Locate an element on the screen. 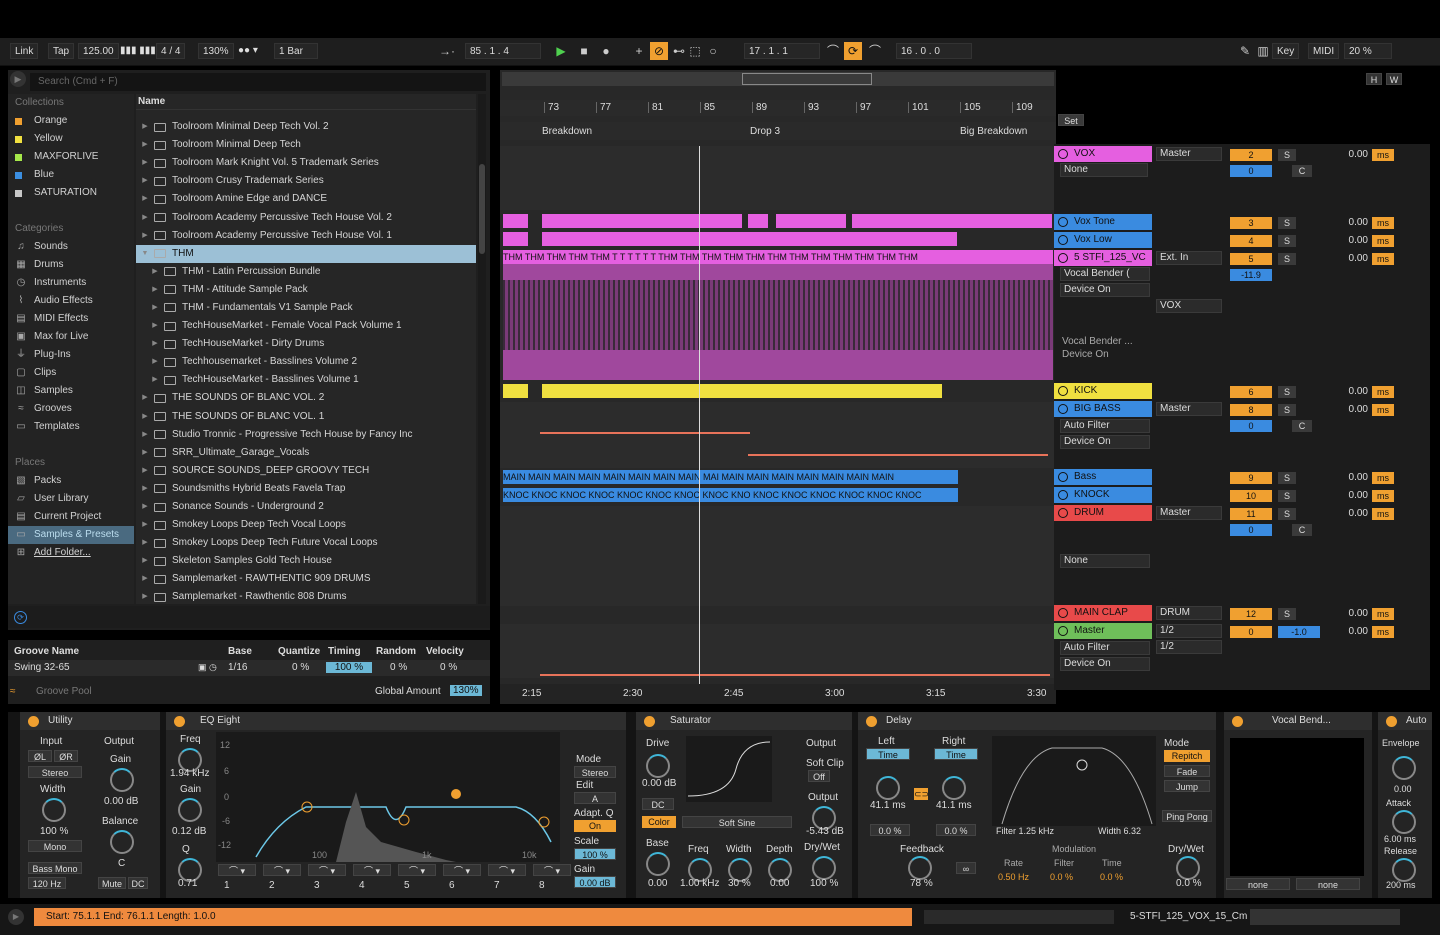 The height and width of the screenshot is (935, 1440). track-input-menu: None is located at coordinates (1104, 170).